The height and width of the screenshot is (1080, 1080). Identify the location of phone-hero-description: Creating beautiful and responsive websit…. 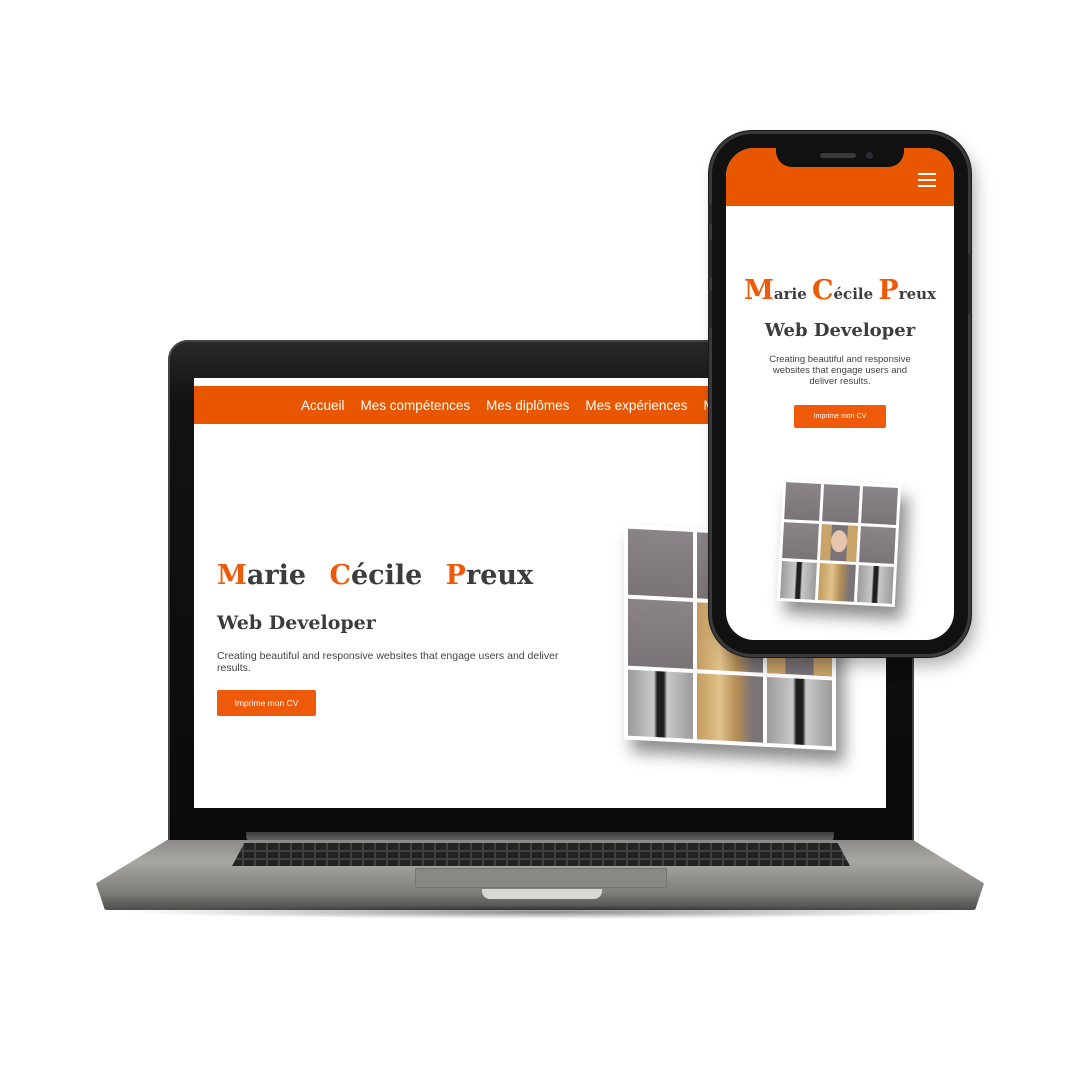
(840, 370).